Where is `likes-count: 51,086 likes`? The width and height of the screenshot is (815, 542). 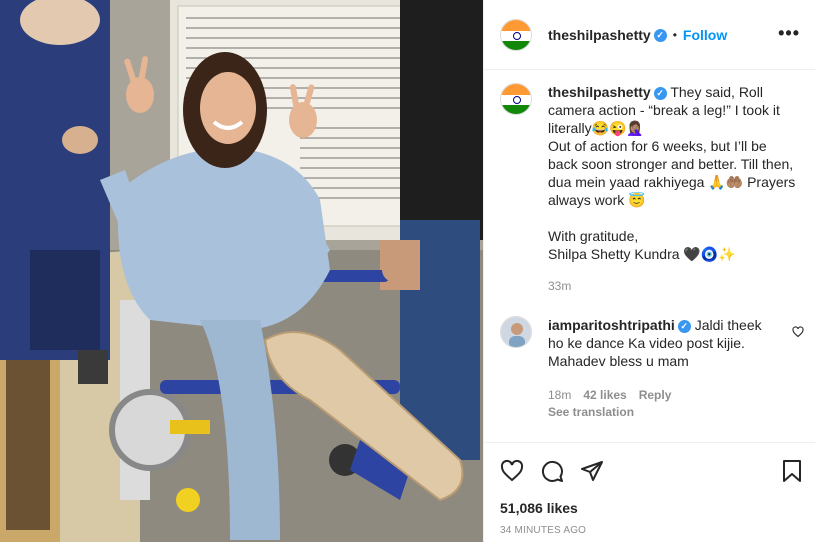
likes-count: 51,086 likes is located at coordinates (539, 508).